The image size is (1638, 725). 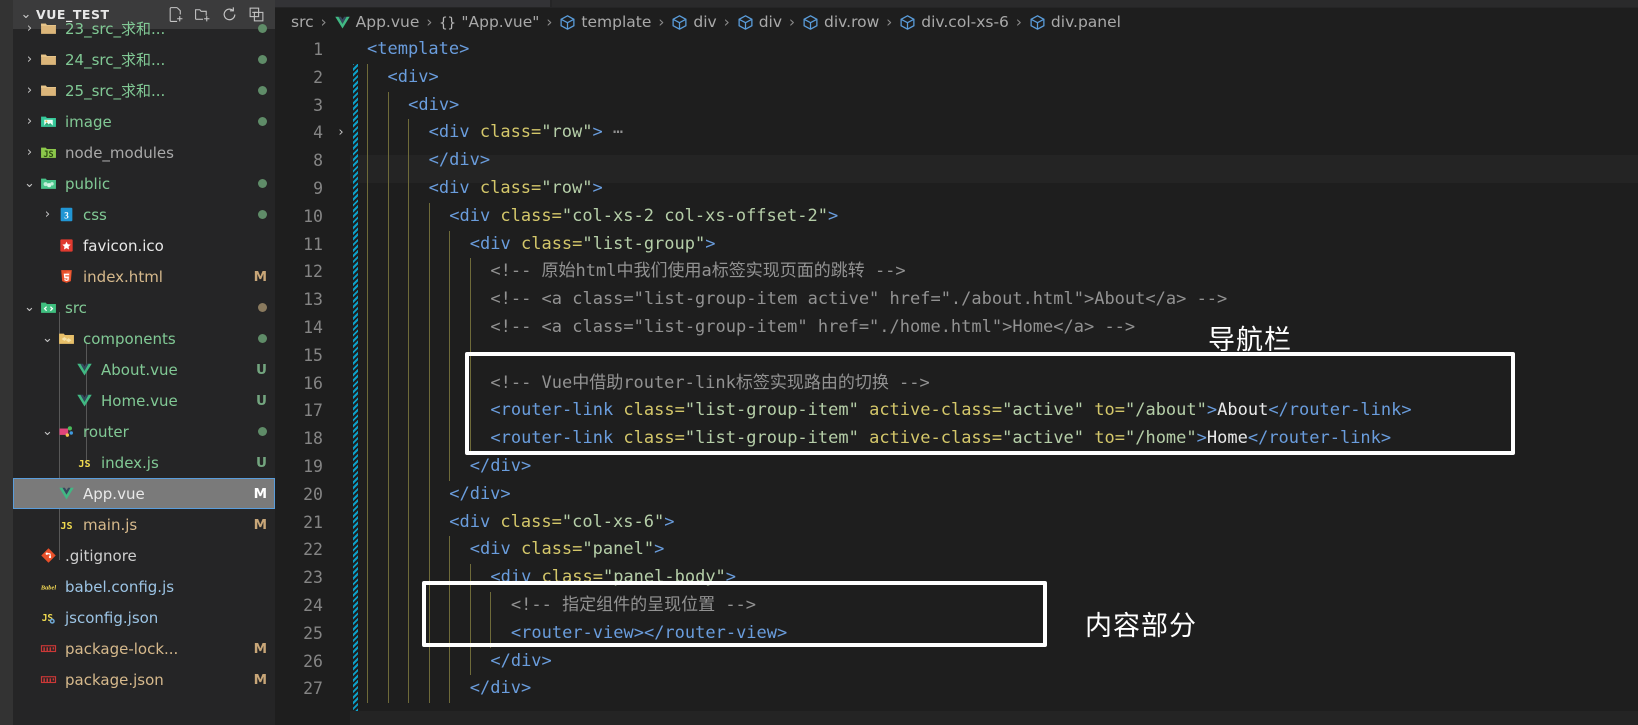 What do you see at coordinates (649, 634) in the screenshot?
I see `code-line: <router-view></router-view>` at bounding box center [649, 634].